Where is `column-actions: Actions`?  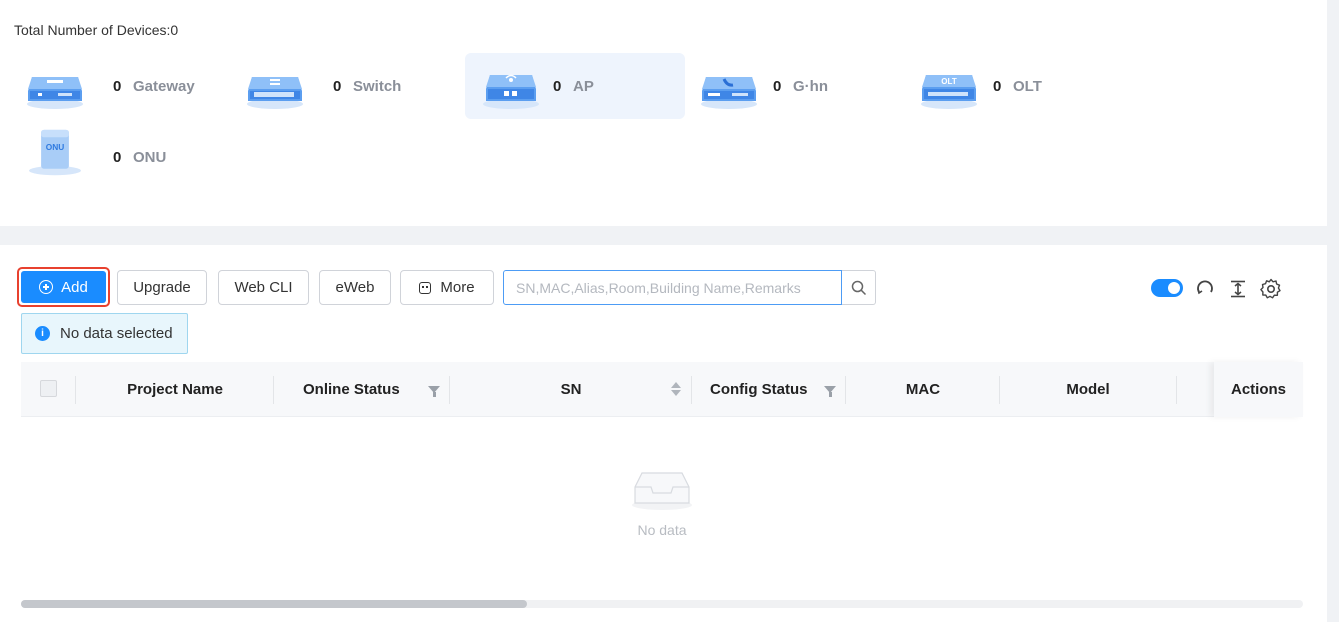 column-actions: Actions is located at coordinates (1258, 389).